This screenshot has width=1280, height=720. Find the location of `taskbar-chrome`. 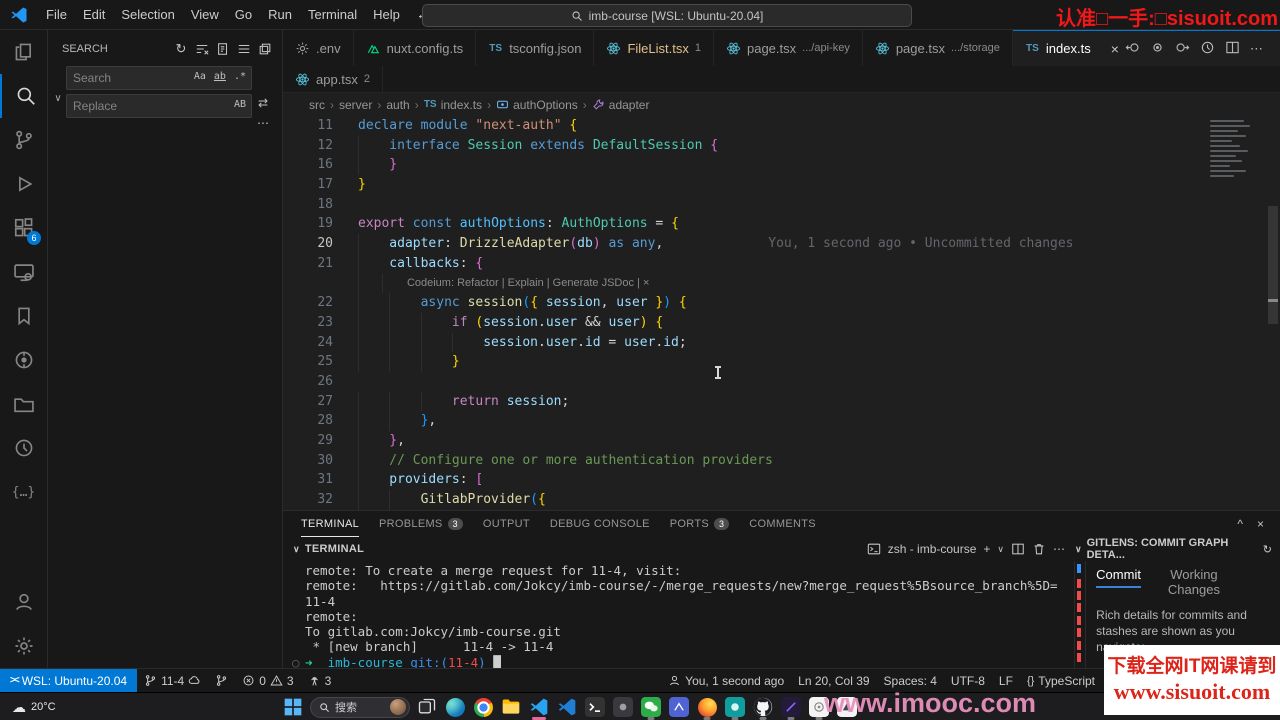

taskbar-chrome is located at coordinates (483, 707).